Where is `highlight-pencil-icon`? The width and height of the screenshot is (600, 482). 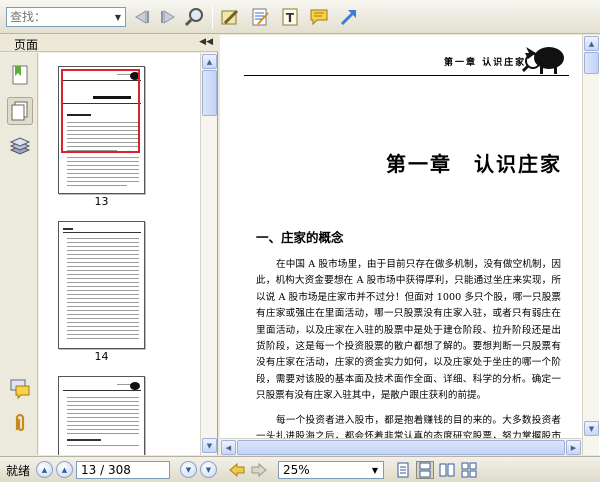
highlight-pencil-icon is located at coordinates (230, 17).